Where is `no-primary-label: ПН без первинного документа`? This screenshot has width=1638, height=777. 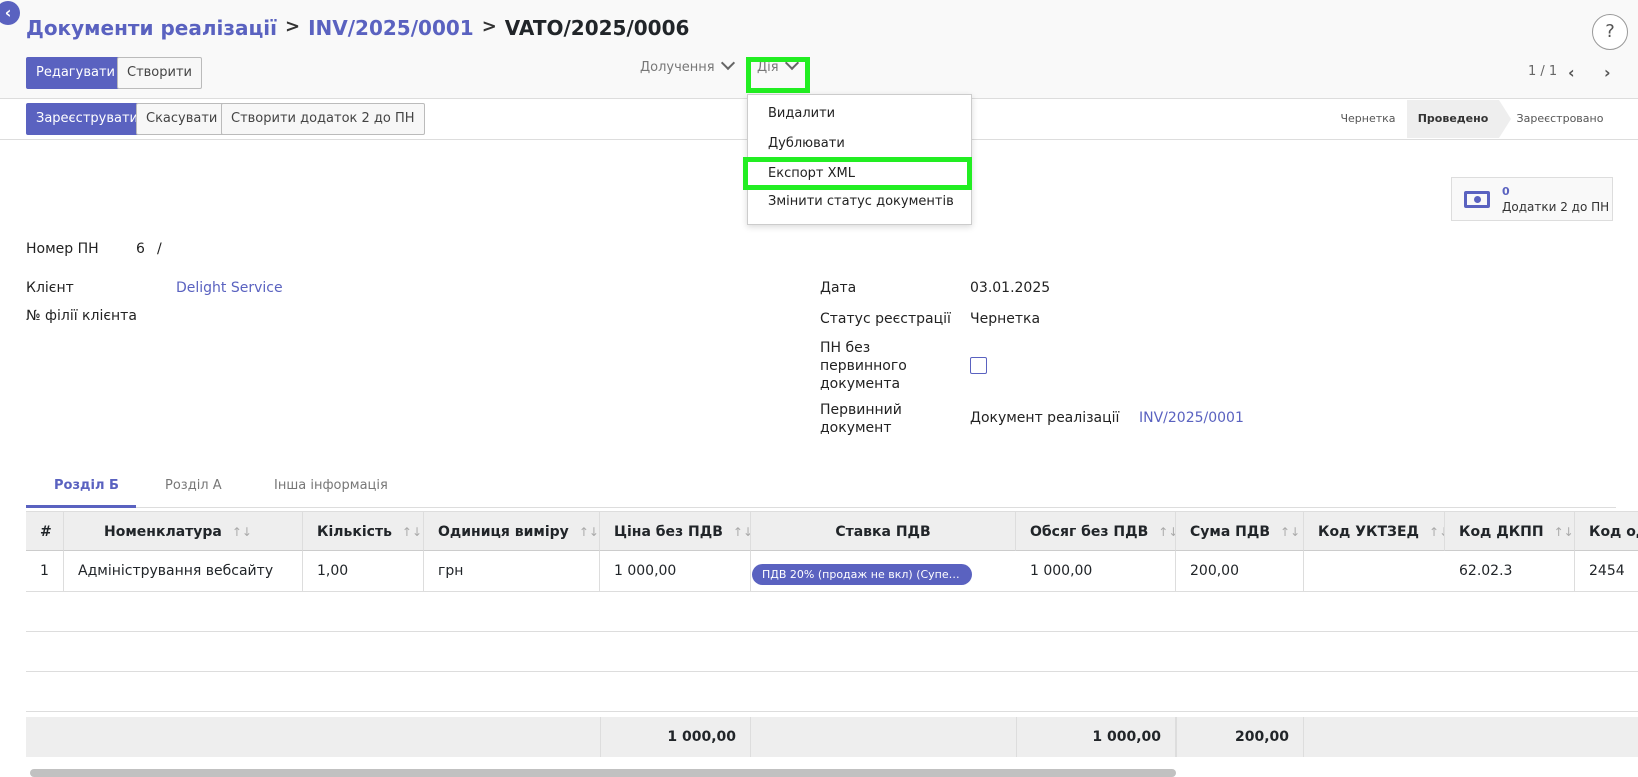 no-primary-label: ПН без первинного документа is located at coordinates (863, 366).